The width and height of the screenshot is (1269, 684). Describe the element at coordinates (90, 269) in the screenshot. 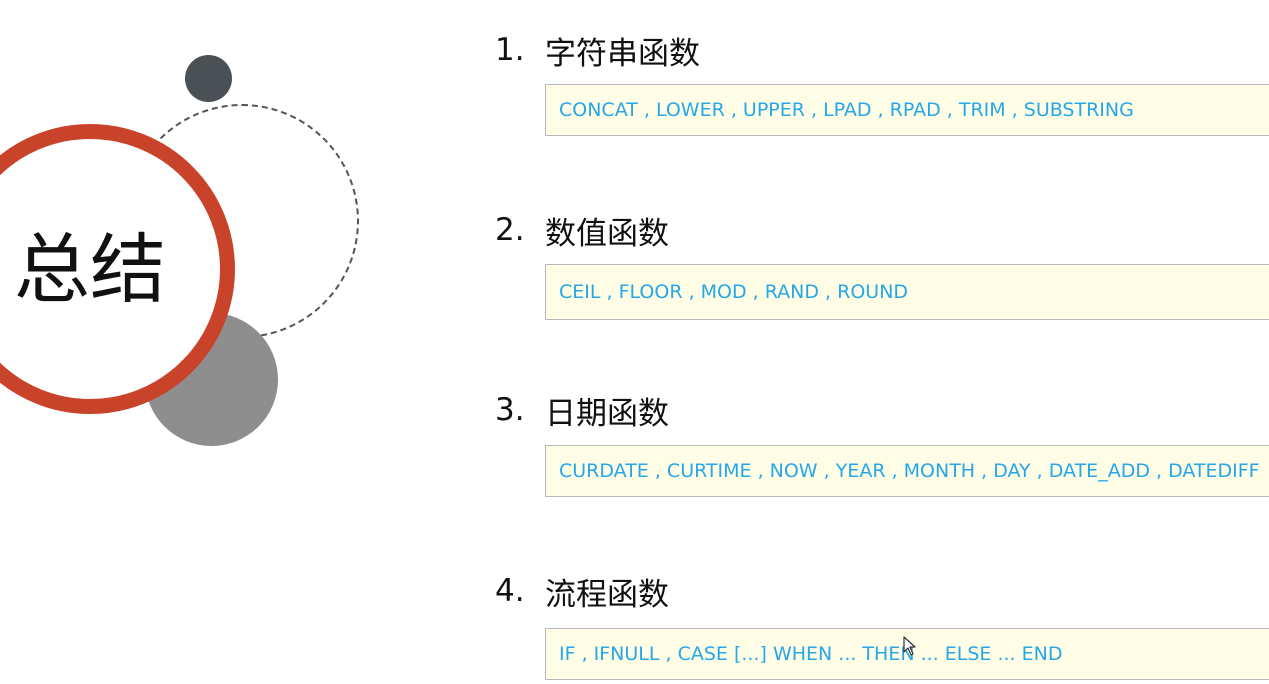

I see `summary-title: 总结` at that location.